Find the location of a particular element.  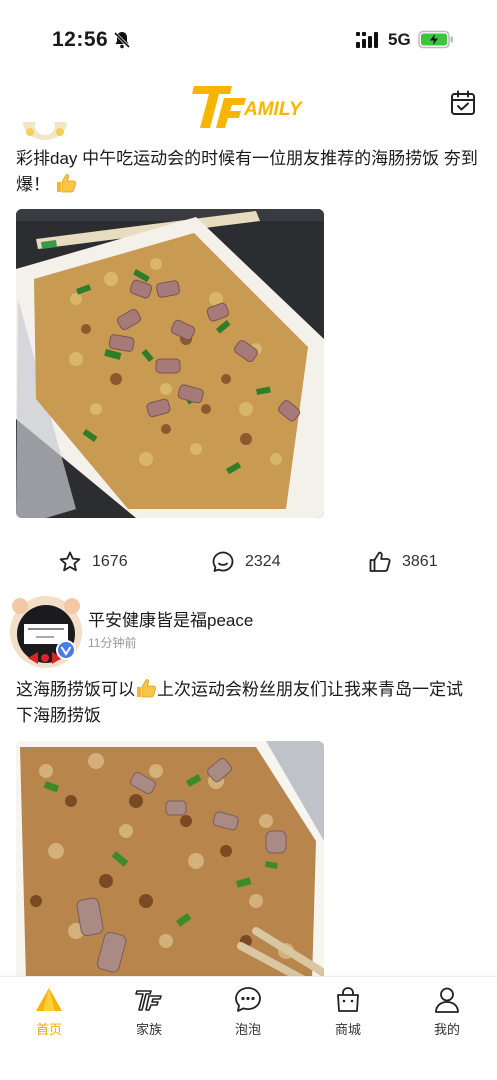

chat-bubble-icon is located at coordinates (248, 999).